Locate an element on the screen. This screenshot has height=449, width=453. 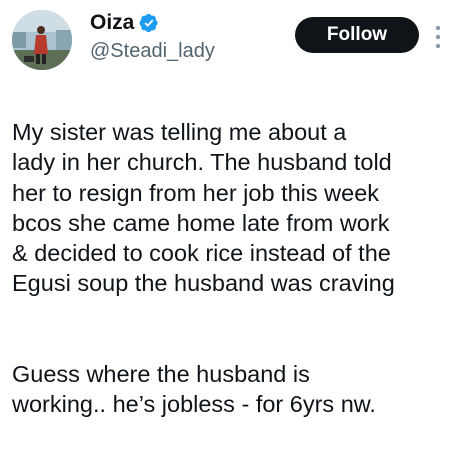
avatar is located at coordinates (42, 40).